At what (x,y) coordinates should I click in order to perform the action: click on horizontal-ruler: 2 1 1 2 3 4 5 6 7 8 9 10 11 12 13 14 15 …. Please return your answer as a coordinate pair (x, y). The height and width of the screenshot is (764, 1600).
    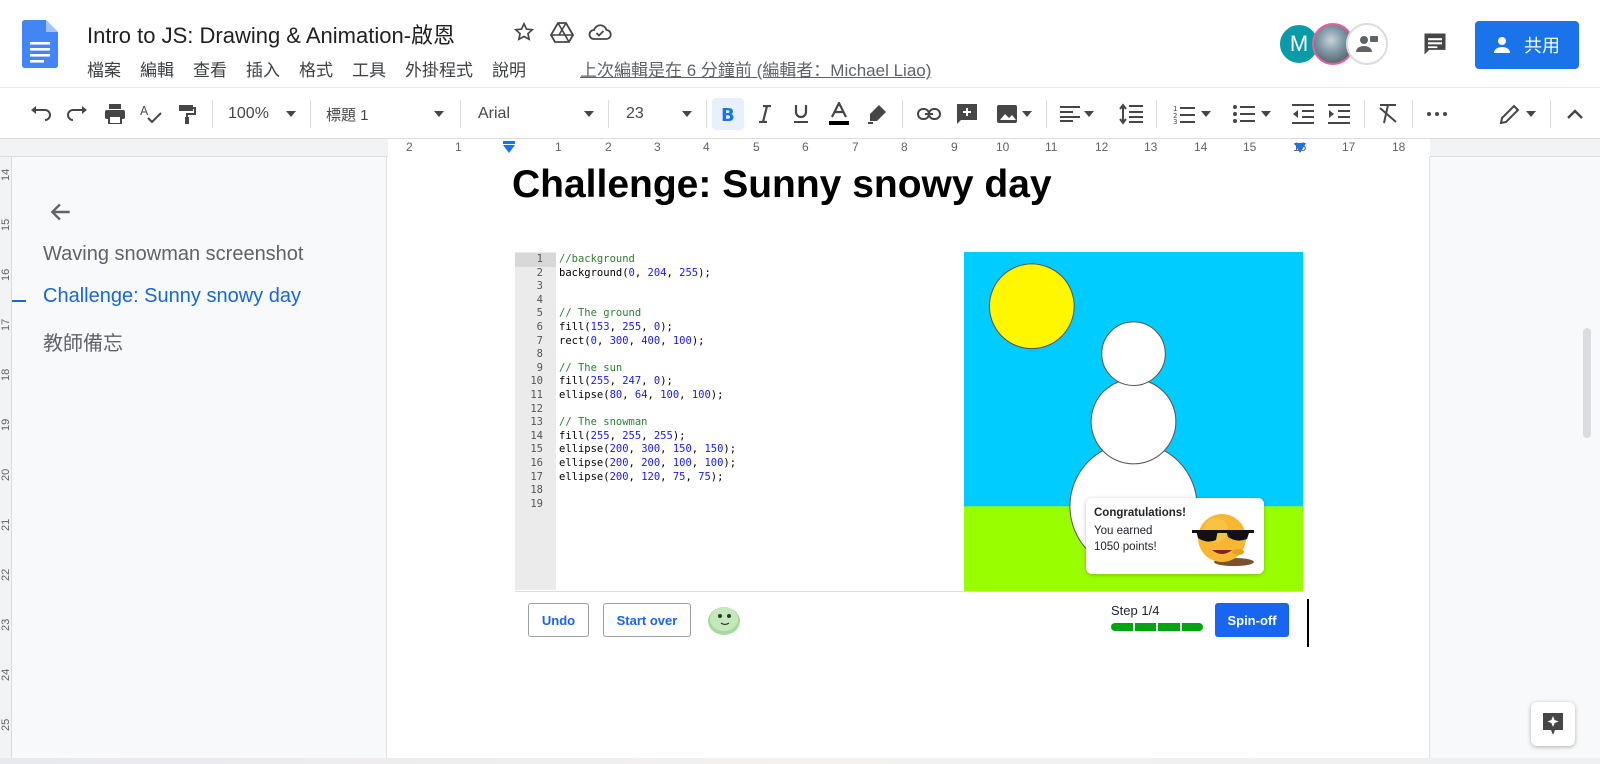
    Looking at the image, I should click on (800, 148).